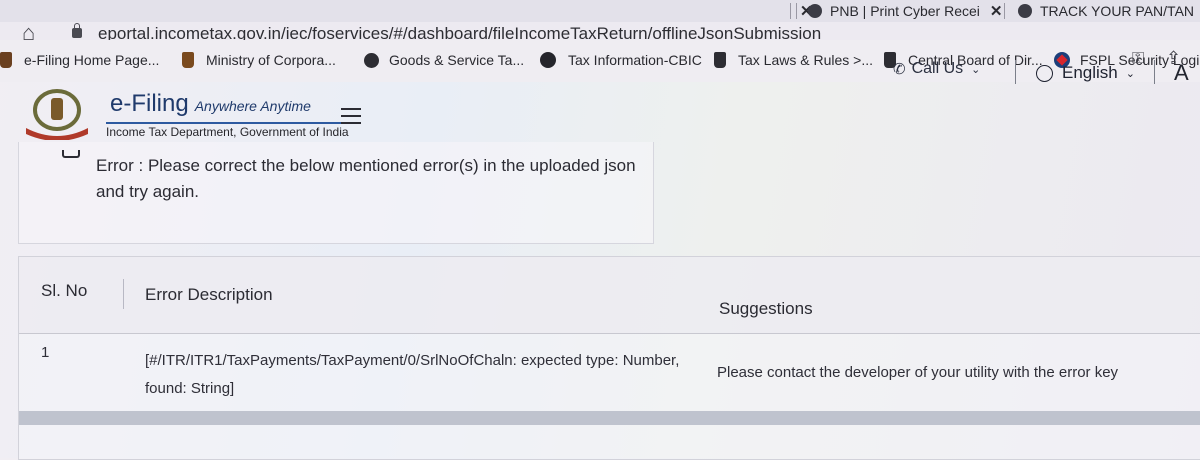  I want to click on cbic-logo-icon, so click(548, 60).